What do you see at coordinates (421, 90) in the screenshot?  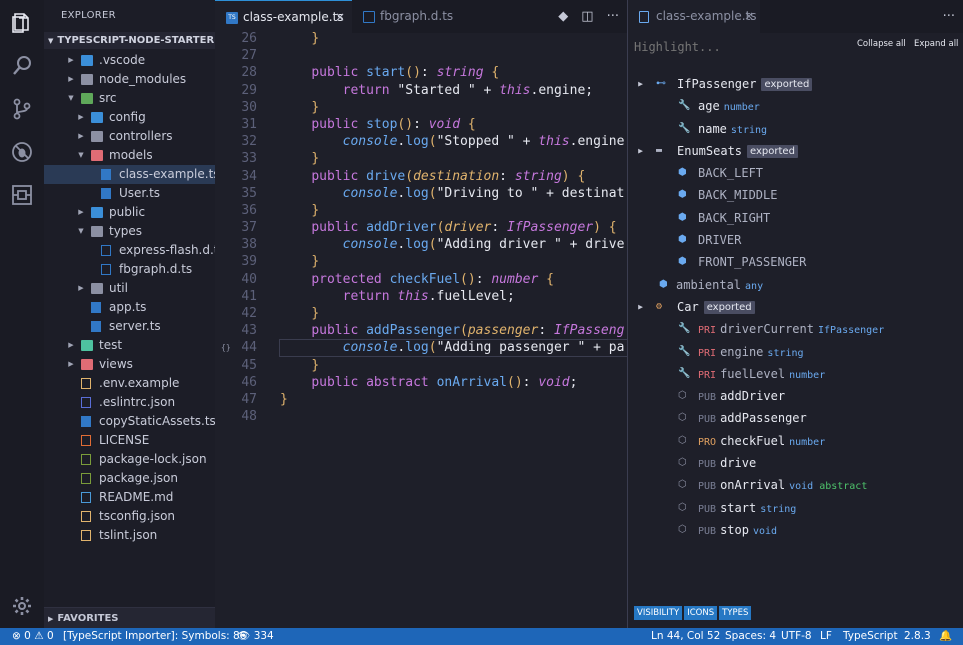 I see `code-line: 29 return "Started " + this.engine;` at bounding box center [421, 90].